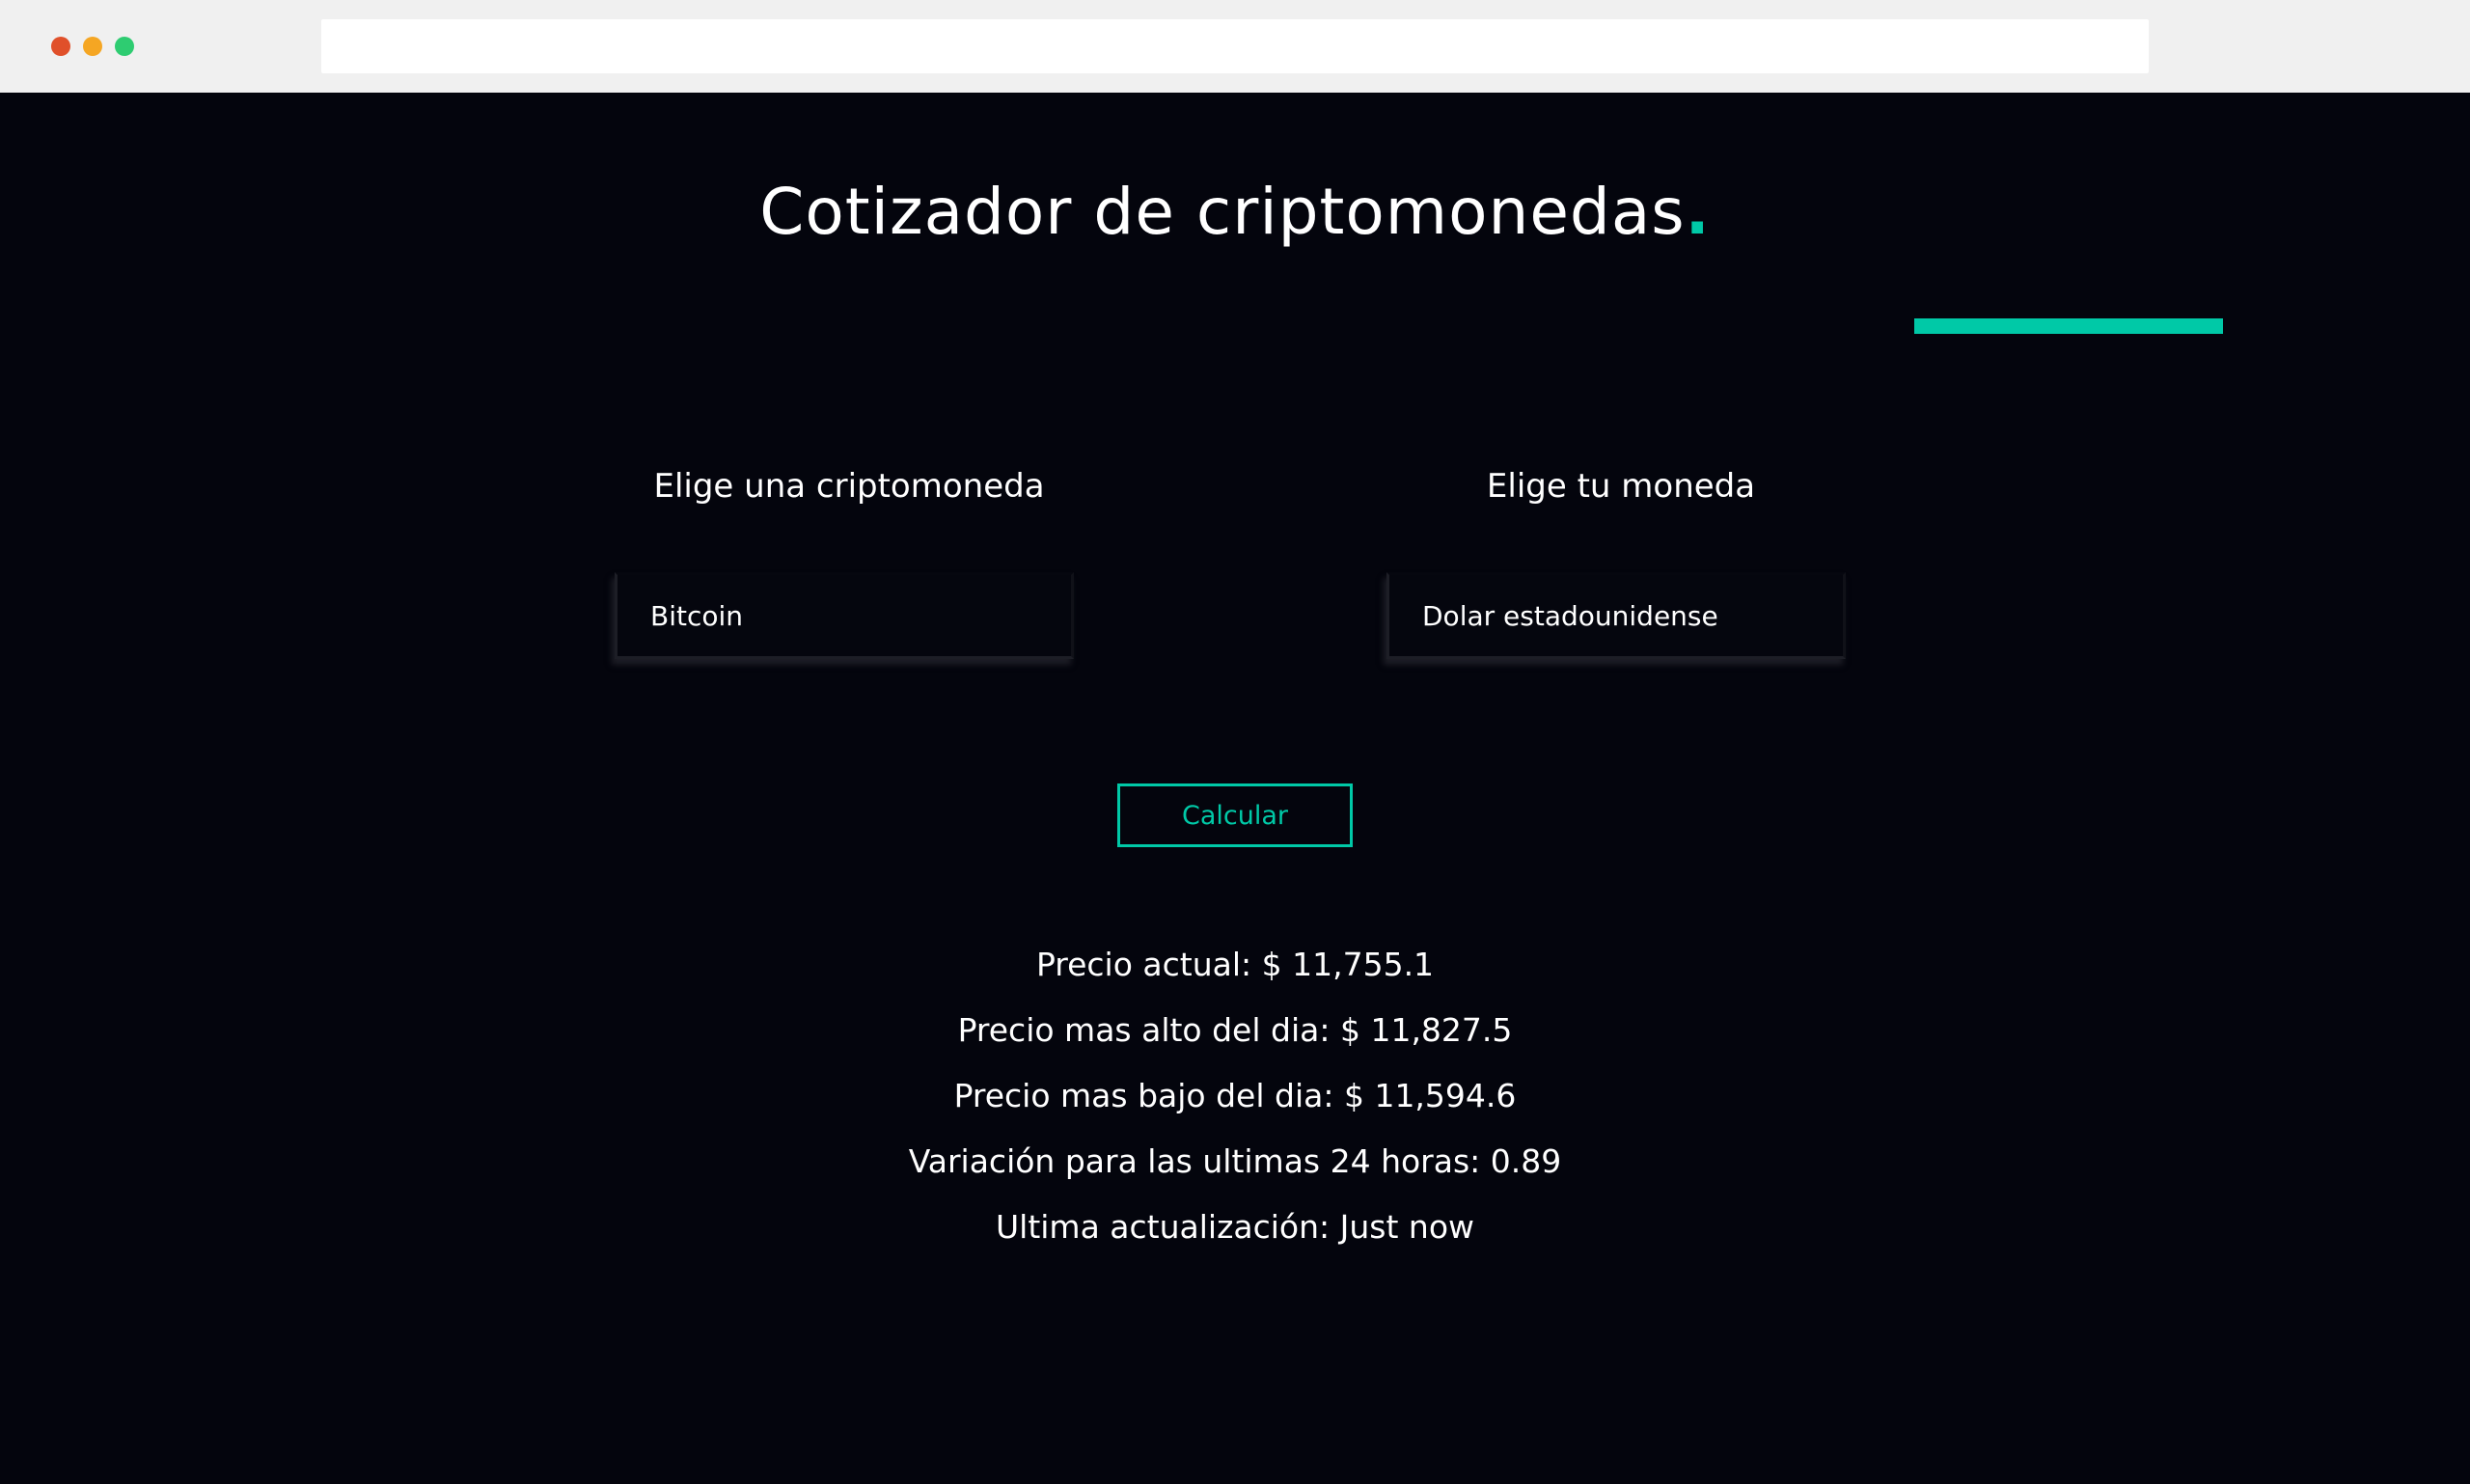 The width and height of the screenshot is (2470, 1484). I want to click on result-high-price: Precio mas alto del dia: $ 11,827.5, so click(1235, 1030).